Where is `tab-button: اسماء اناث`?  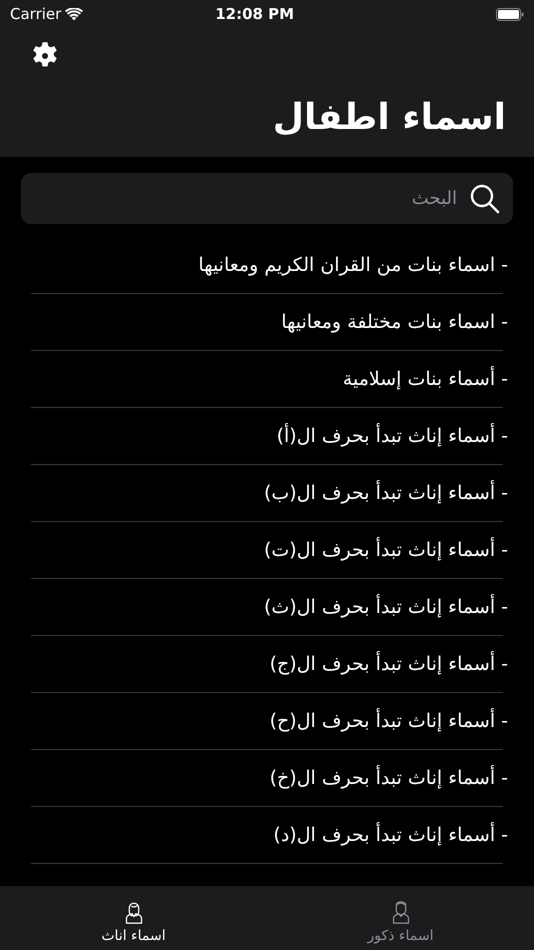
tab-button: اسماء اناث is located at coordinates (133, 918).